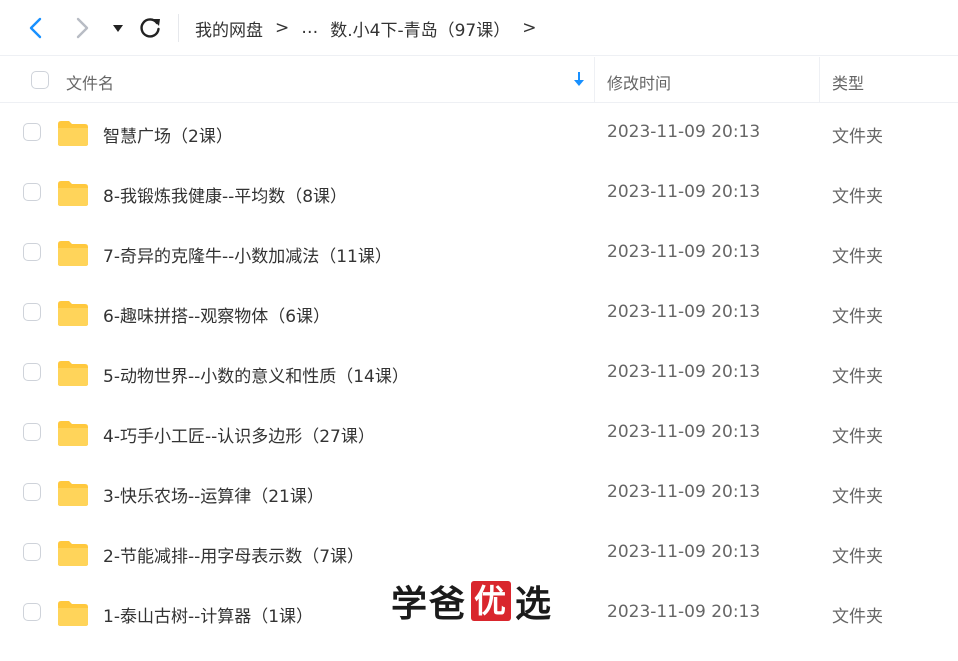 The height and width of the screenshot is (661, 958). Describe the element at coordinates (213, 494) in the screenshot. I see `file-name: 3-快乐农场--运算律（21课）` at that location.